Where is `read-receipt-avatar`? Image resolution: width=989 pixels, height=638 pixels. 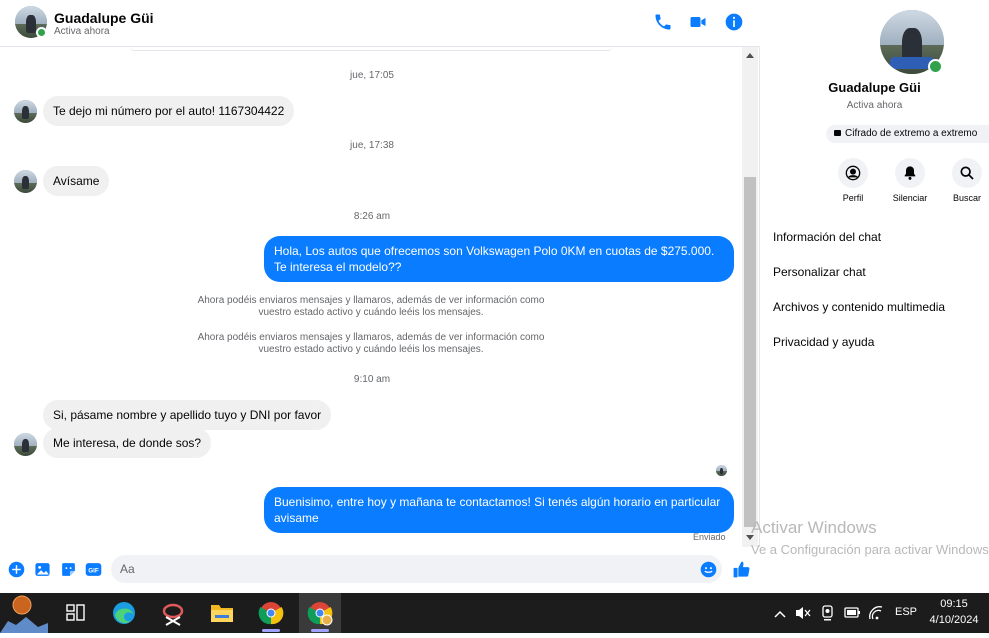 read-receipt-avatar is located at coordinates (721, 470).